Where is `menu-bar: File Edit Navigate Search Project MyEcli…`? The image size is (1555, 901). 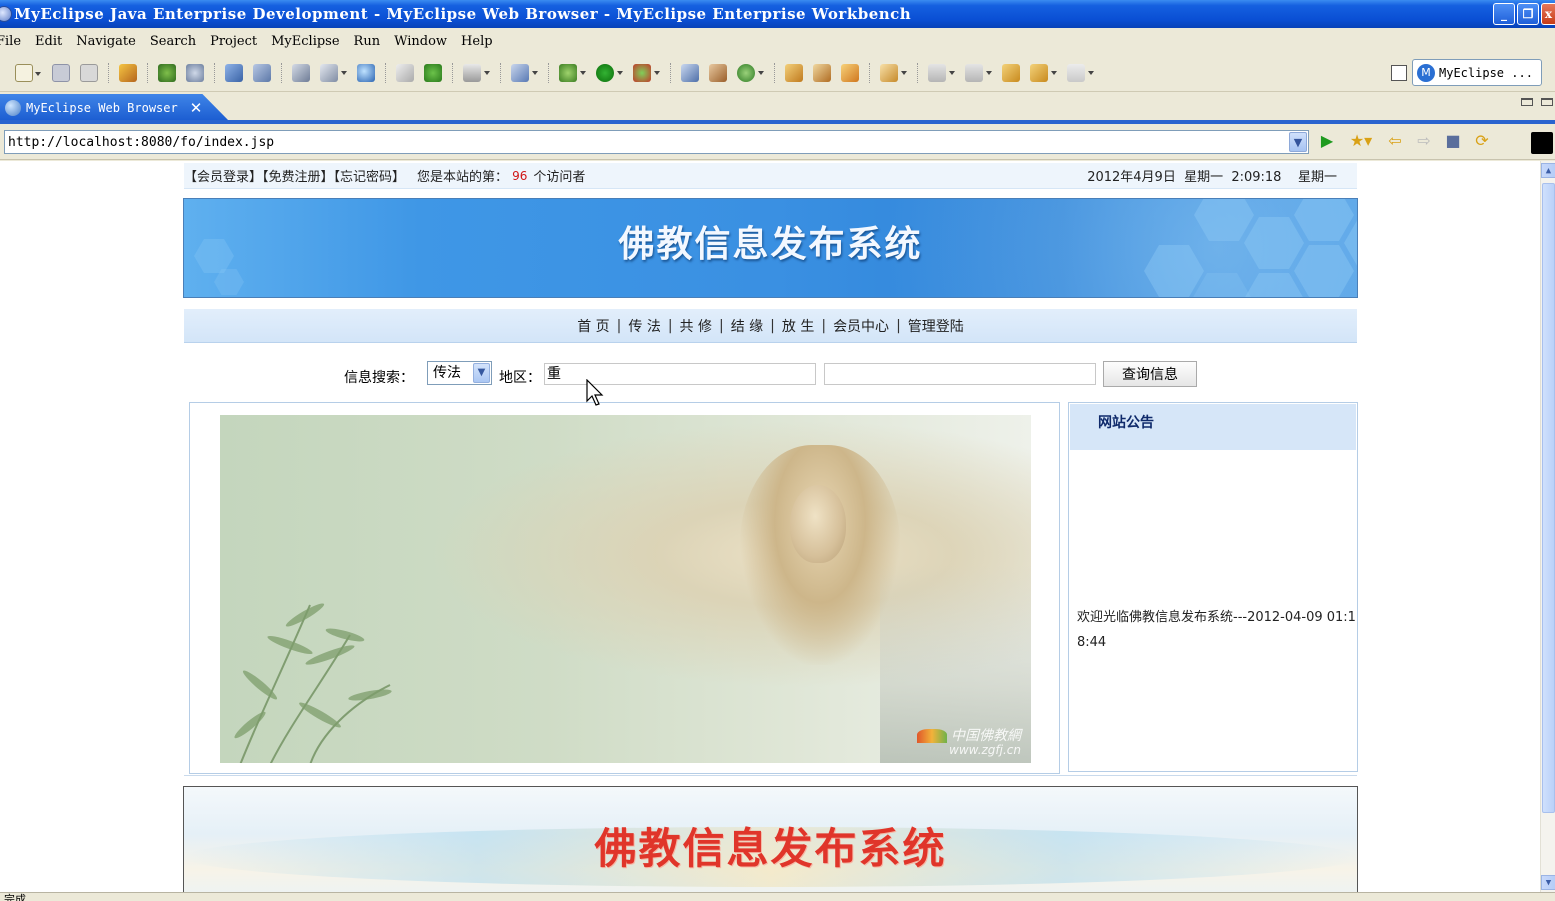 menu-bar: File Edit Navigate Search Project MyEcli… is located at coordinates (777, 41).